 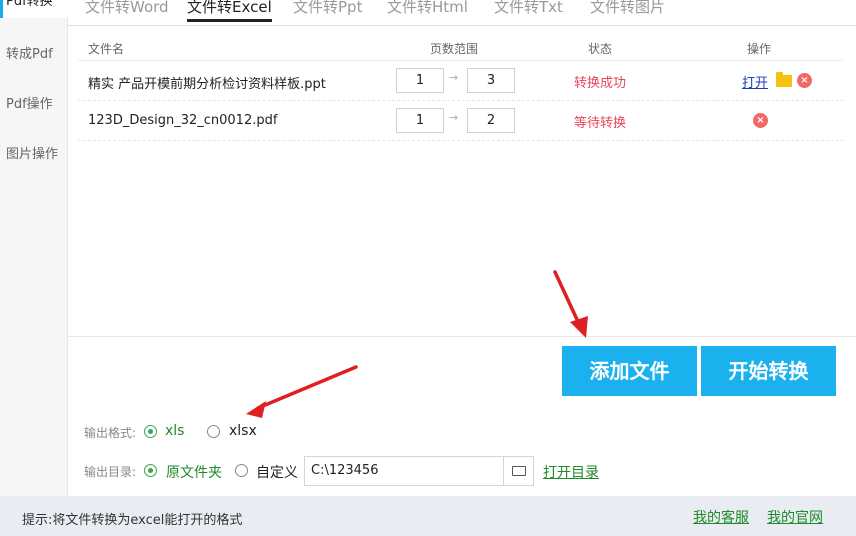 I want to click on option-xlsx-label: xlsx, so click(x=243, y=431).